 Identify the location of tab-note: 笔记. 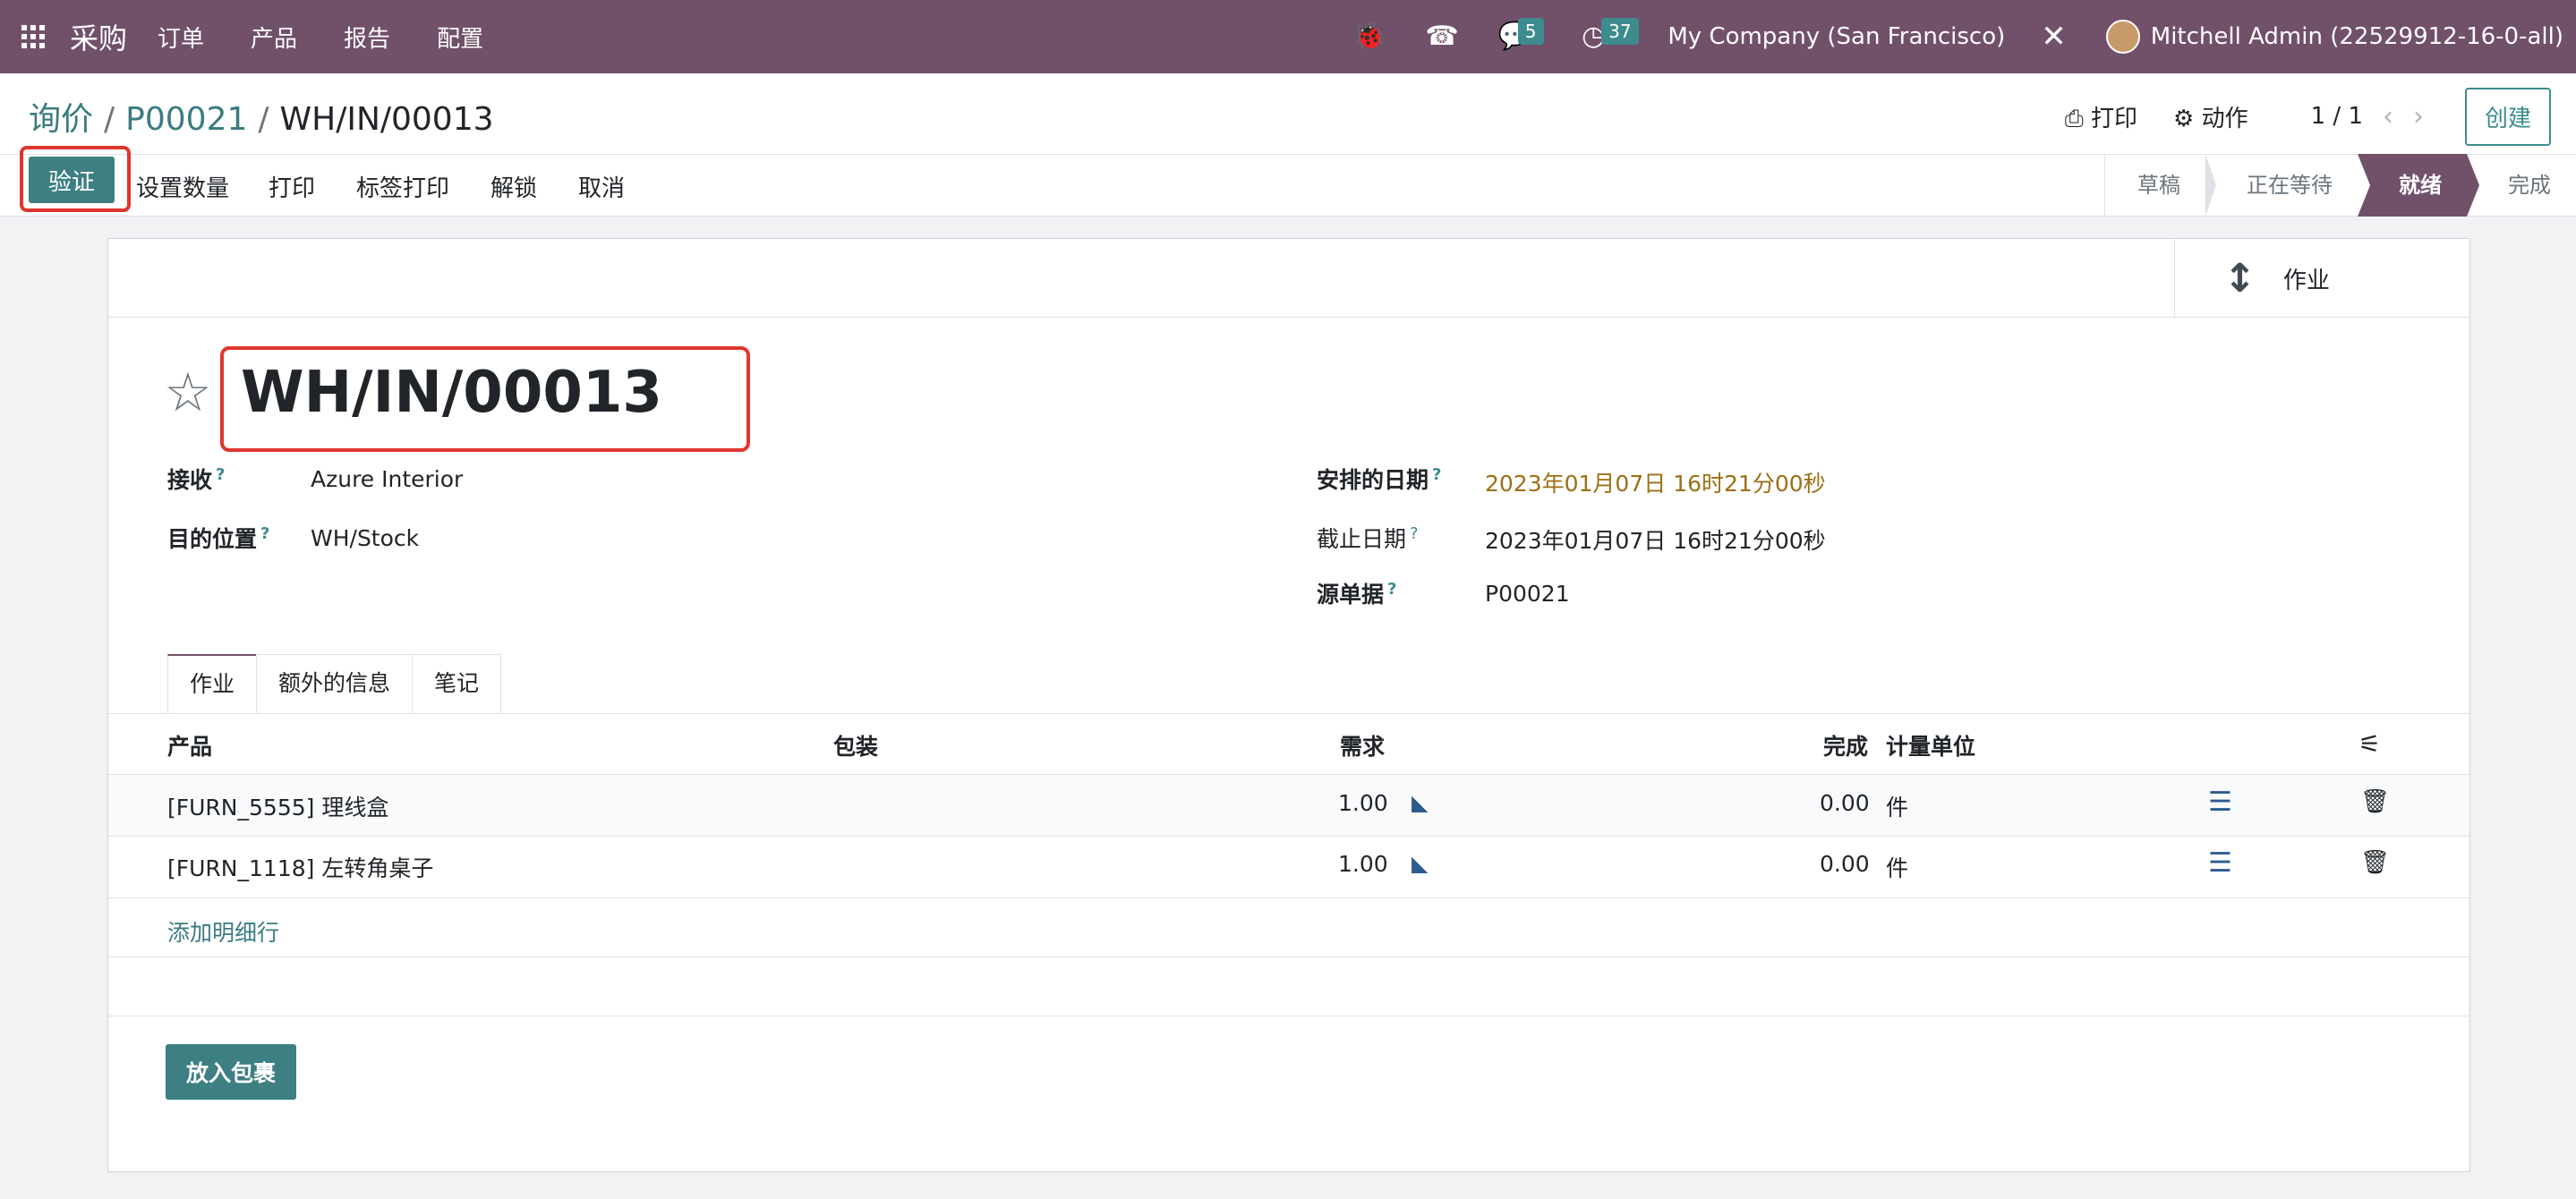
(457, 683).